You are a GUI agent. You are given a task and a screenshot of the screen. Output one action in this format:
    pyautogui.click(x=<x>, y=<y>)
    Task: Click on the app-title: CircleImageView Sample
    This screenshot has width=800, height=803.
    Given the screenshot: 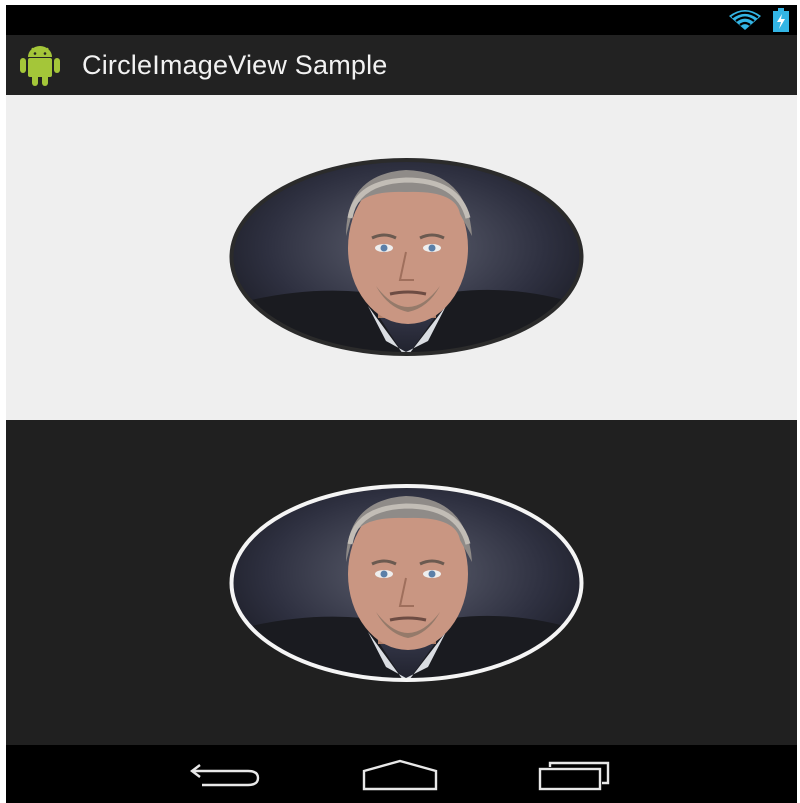 What is the action you would take?
    pyautogui.click(x=235, y=64)
    